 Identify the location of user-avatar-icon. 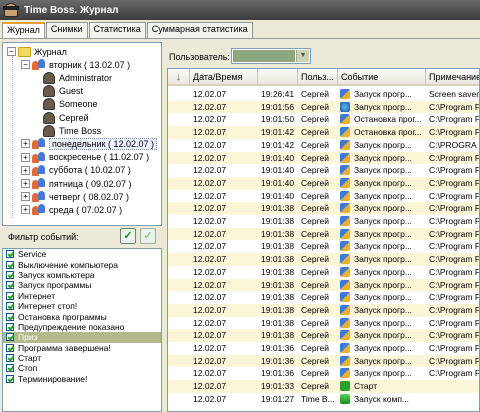
(49, 130).